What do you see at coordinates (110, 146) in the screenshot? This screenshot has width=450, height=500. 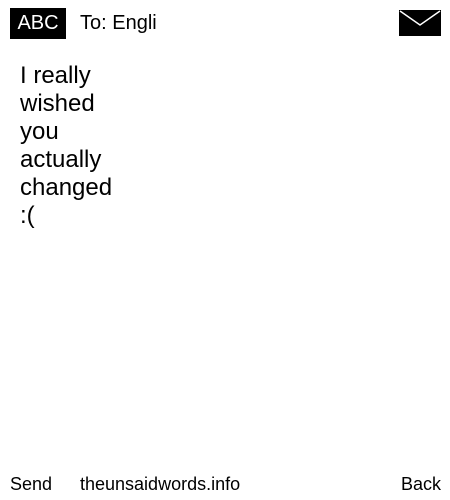 I see `message-body: I really wished you actually changed :(` at bounding box center [110, 146].